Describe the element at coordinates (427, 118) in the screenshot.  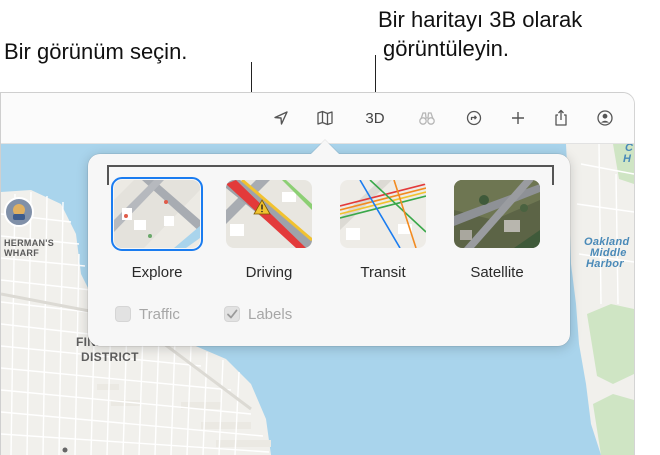
I see `binoculars-icon` at that location.